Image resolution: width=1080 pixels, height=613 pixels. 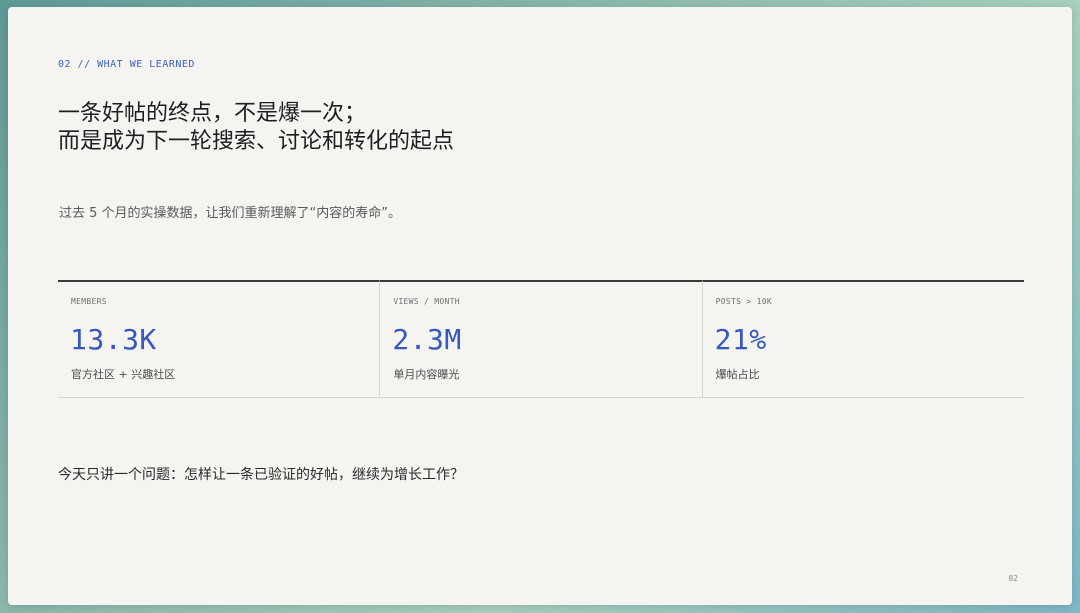 I want to click on stat-caption: 官方社区 + 兴趣社区, so click(x=123, y=374).